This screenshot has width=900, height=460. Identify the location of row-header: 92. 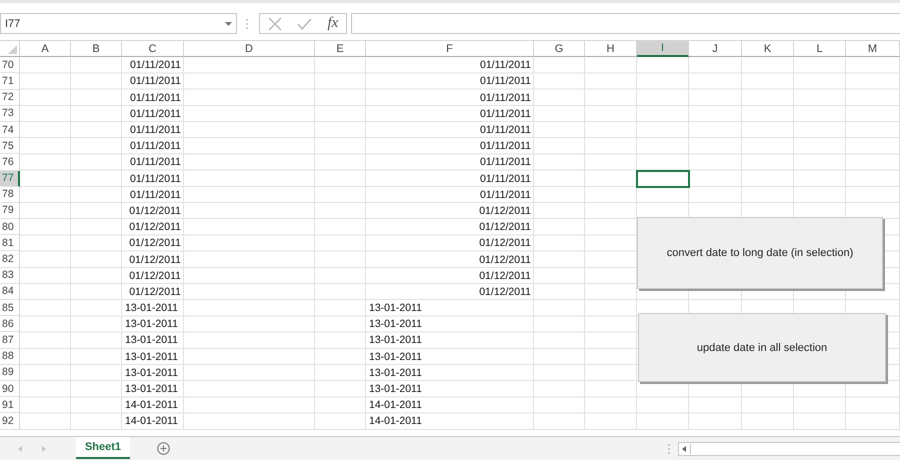
(10, 421).